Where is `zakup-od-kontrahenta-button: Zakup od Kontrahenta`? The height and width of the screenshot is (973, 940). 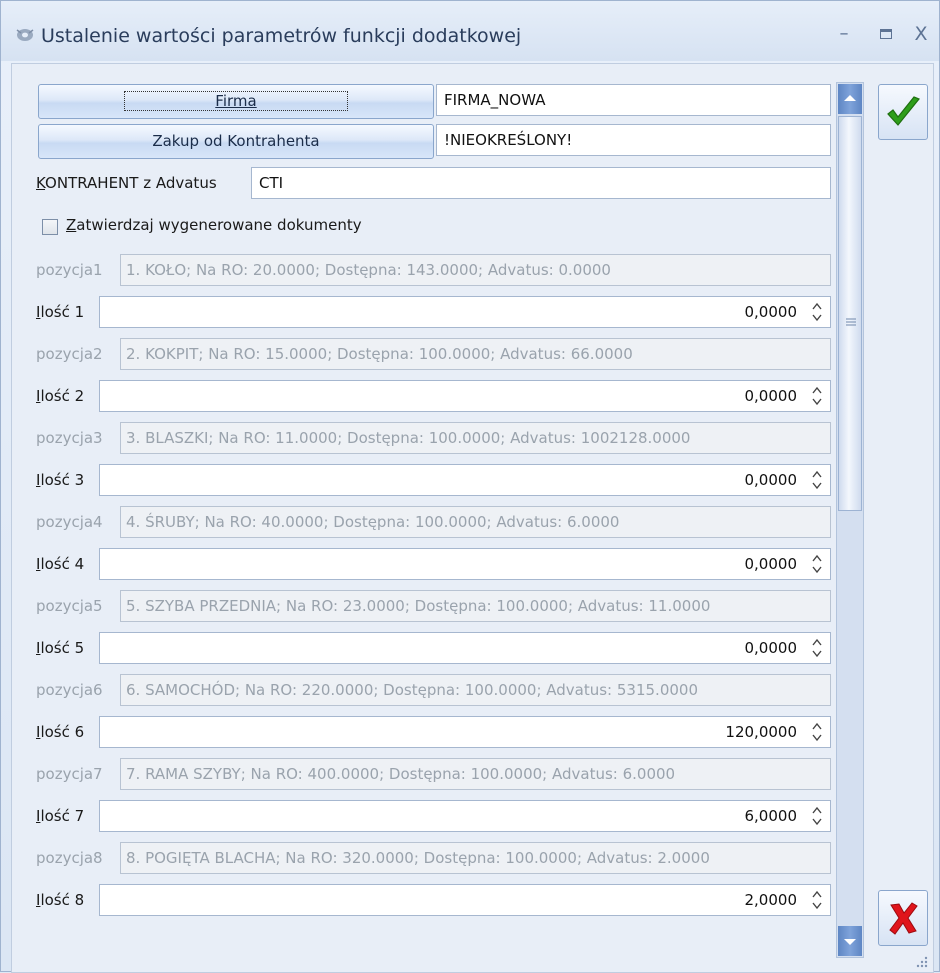 zakup-od-kontrahenta-button: Zakup od Kontrahenta is located at coordinates (236, 141).